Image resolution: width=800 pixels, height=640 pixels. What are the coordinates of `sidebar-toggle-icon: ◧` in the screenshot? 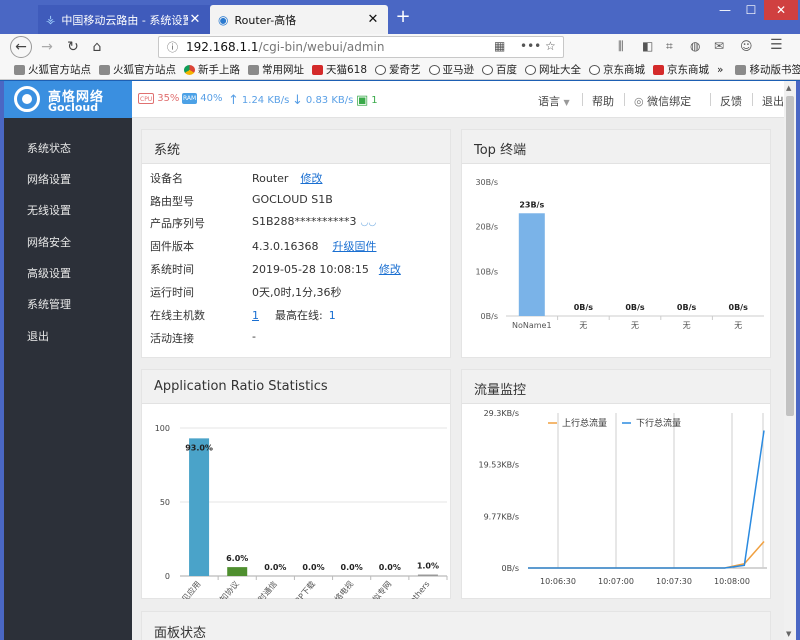 It's located at (647, 46).